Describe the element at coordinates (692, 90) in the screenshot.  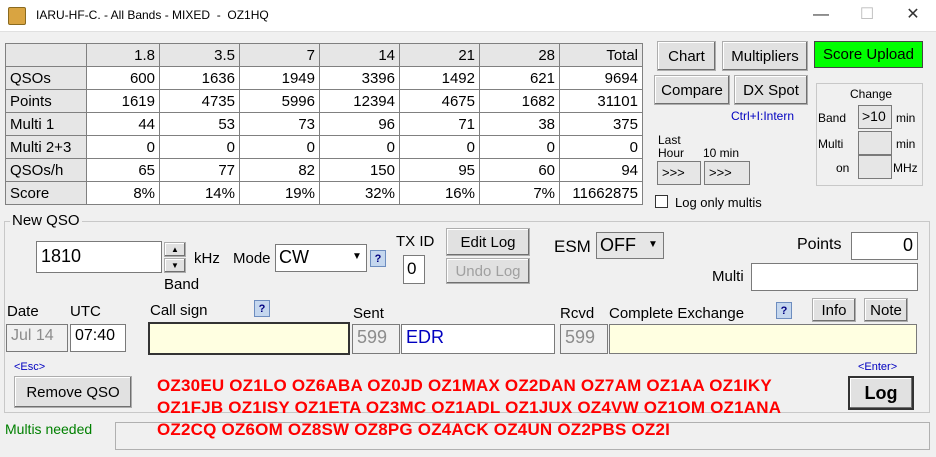
I see `compare-button: Compare` at that location.